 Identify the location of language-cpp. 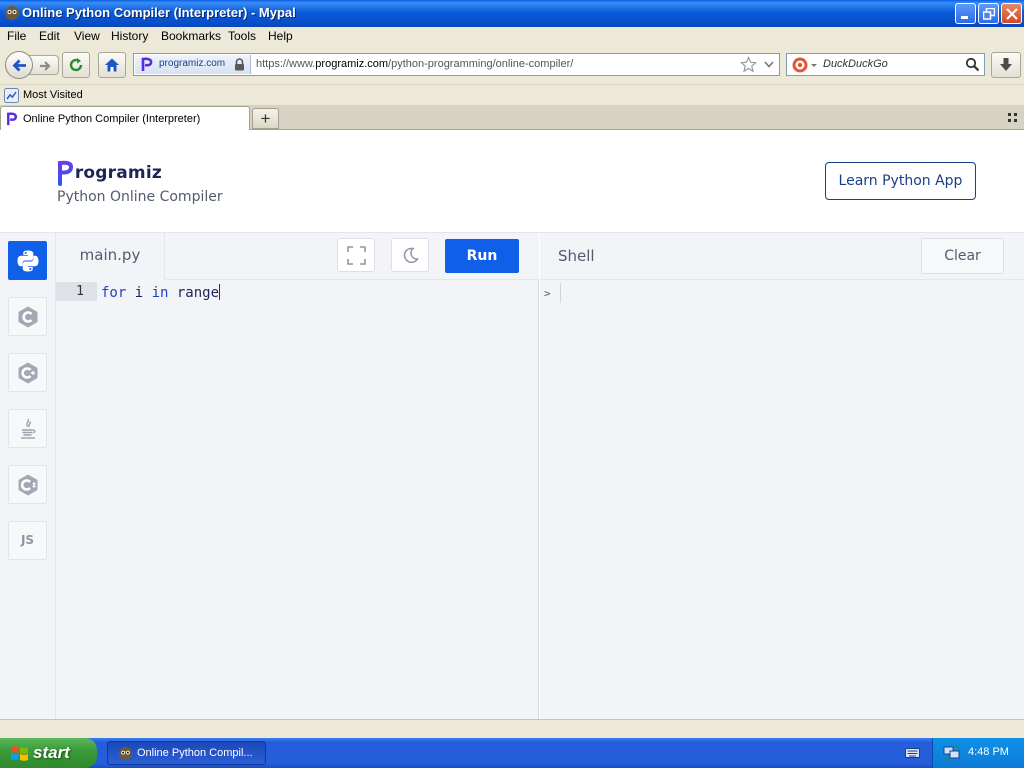
(27, 372).